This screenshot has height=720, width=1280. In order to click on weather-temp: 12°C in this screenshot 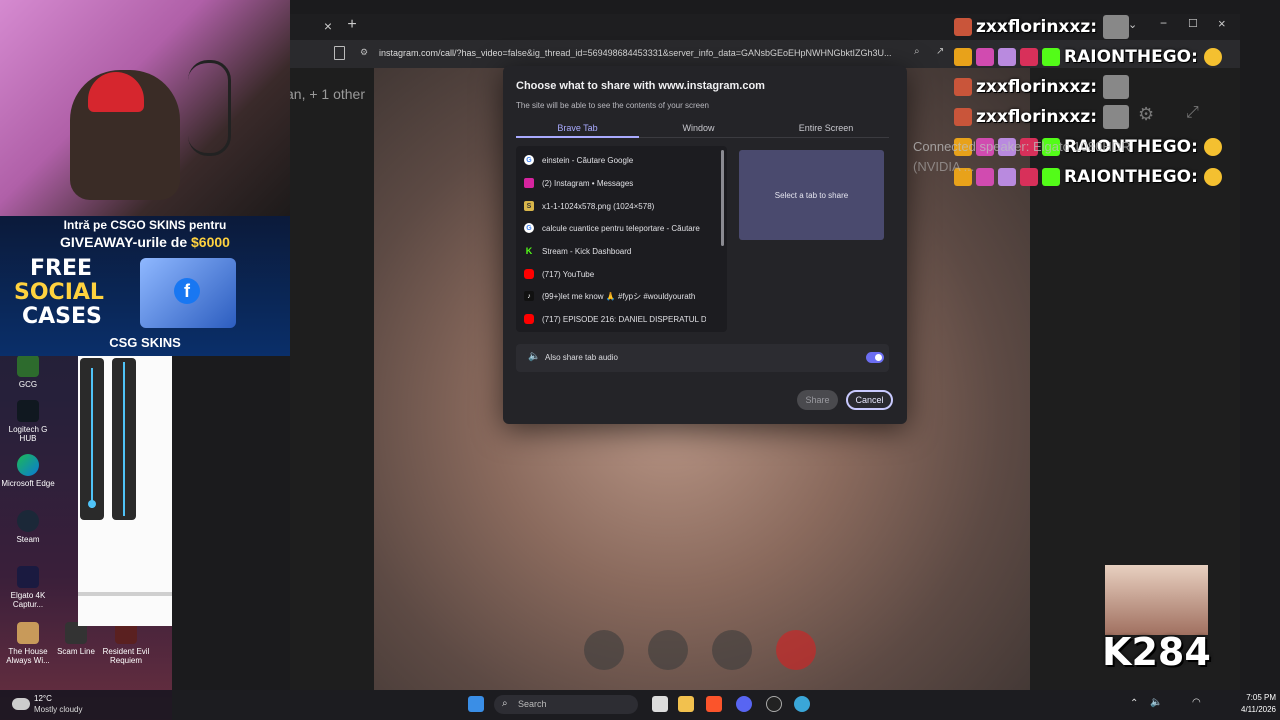, I will do `click(43, 698)`.